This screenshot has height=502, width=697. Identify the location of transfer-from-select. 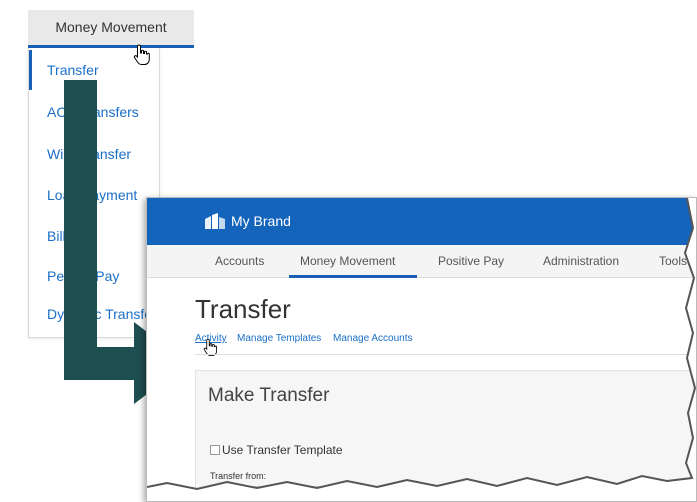
(357, 493).